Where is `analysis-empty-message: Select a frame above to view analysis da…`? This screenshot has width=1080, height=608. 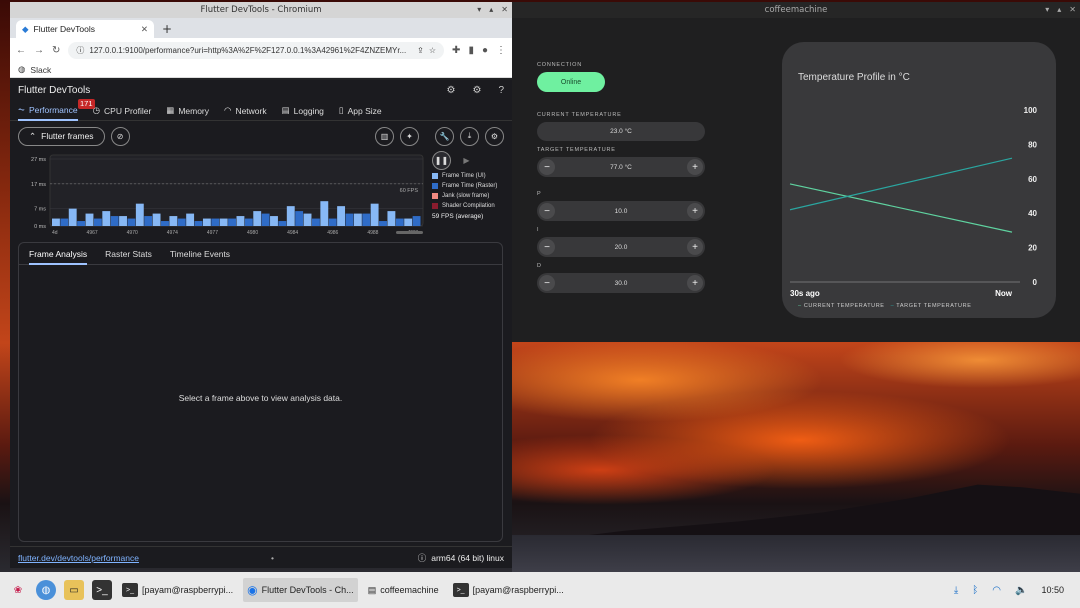
analysis-empty-message: Select a frame above to view analysis da… is located at coordinates (260, 398).